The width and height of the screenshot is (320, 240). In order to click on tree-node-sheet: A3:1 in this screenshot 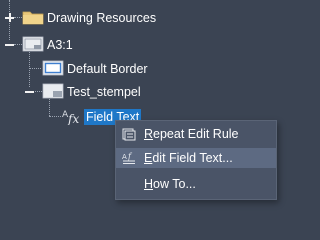, I will do `click(60, 45)`.